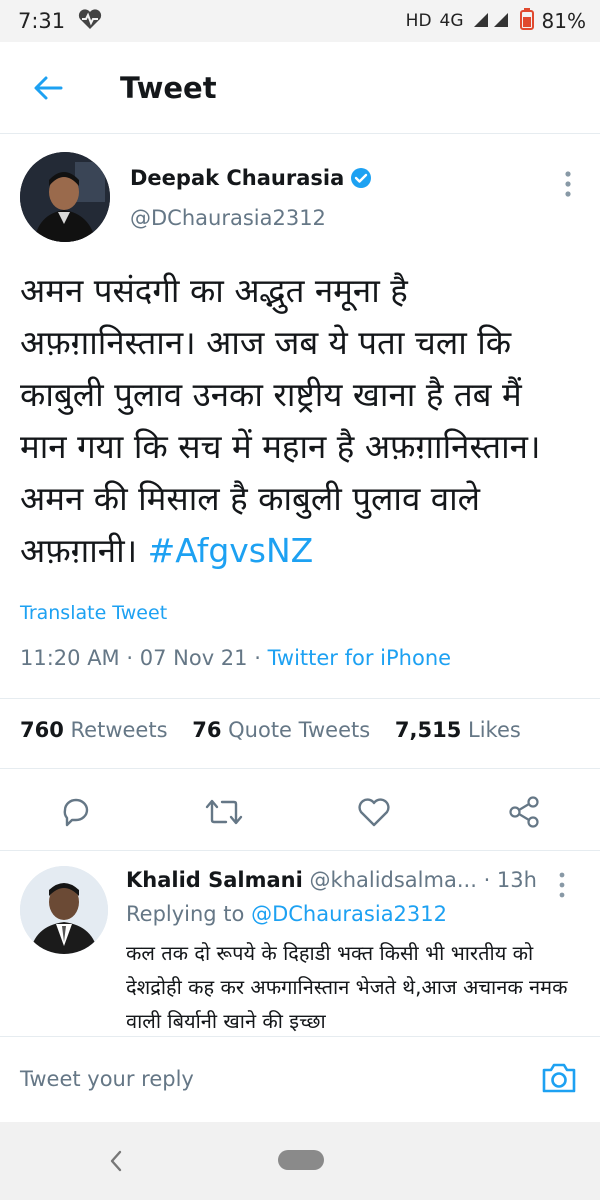  Describe the element at coordinates (70, 658) in the screenshot. I see `tweet-time: 11:20 AM` at that location.